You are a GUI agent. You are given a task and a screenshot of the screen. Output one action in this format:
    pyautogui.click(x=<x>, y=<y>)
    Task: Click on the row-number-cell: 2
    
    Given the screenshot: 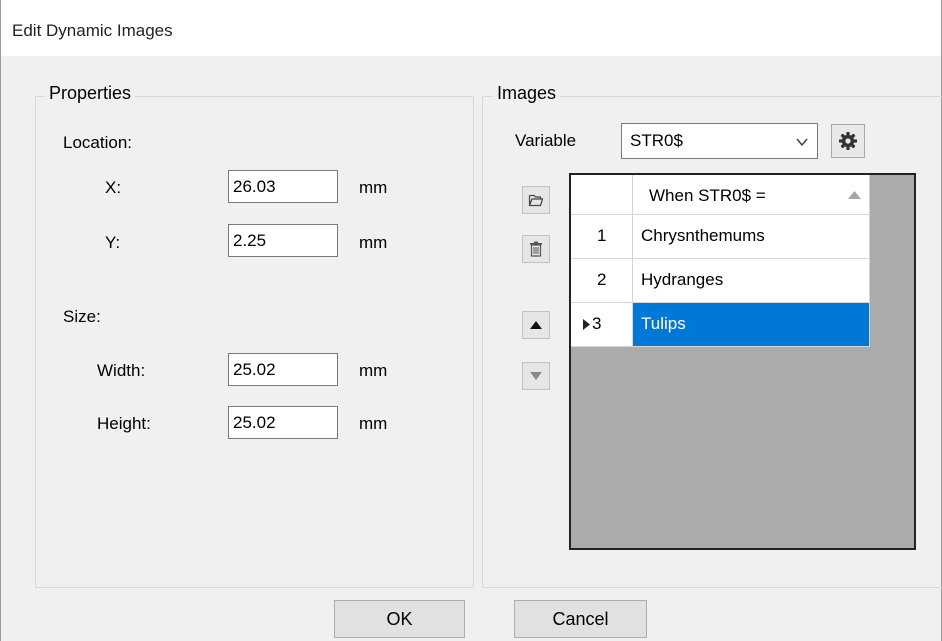 What is the action you would take?
    pyautogui.click(x=602, y=281)
    